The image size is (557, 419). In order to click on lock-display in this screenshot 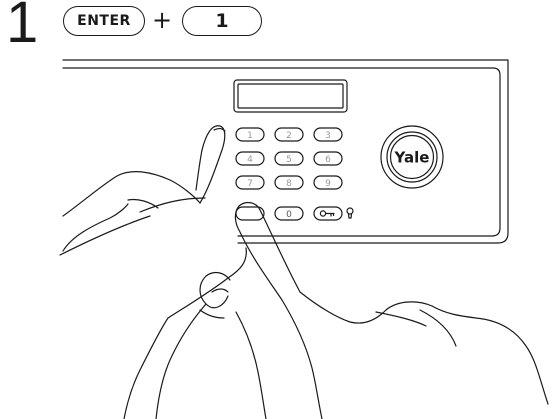, I will do `click(290, 96)`.